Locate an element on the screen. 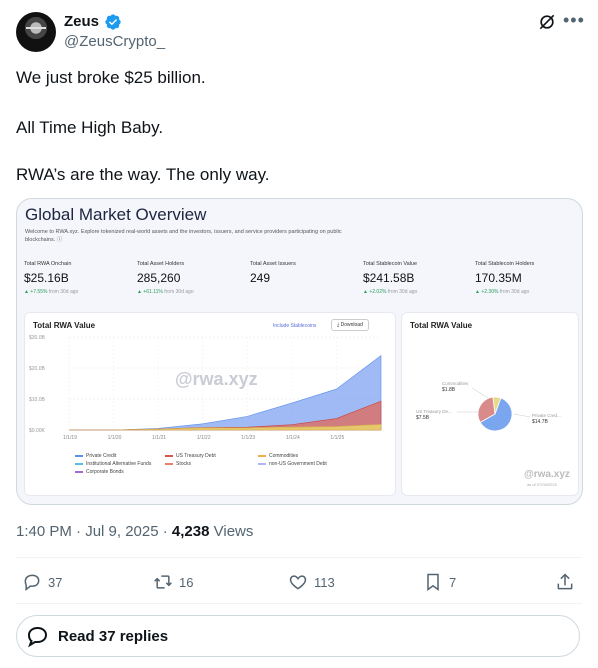  like-button: 113 is located at coordinates (311, 582).